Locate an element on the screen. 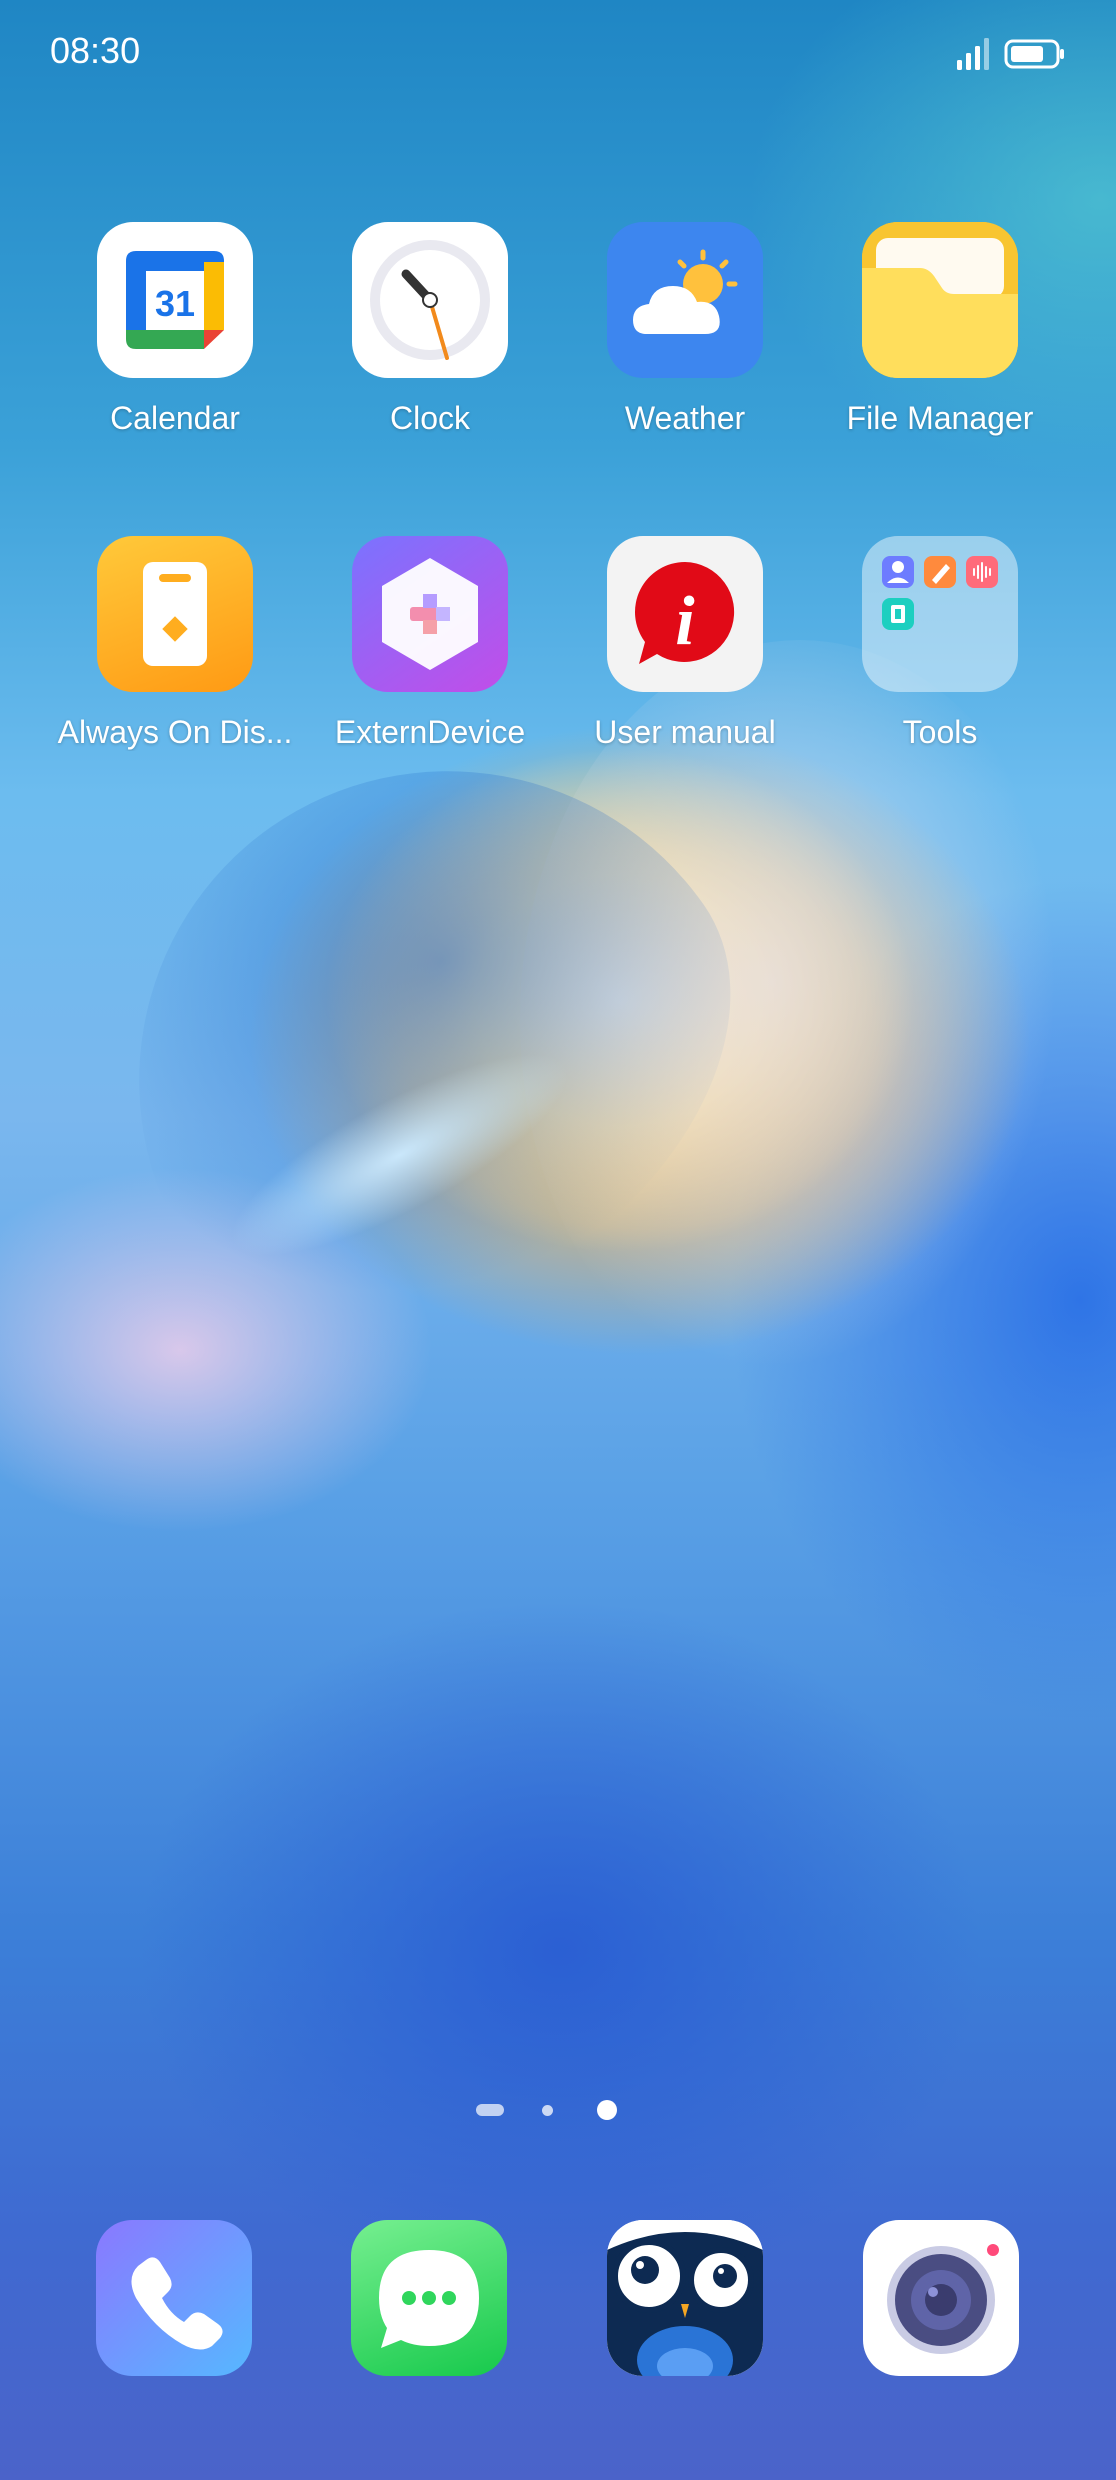 The height and width of the screenshot is (2480, 1116). calendar-icon: 31 is located at coordinates (175, 300).